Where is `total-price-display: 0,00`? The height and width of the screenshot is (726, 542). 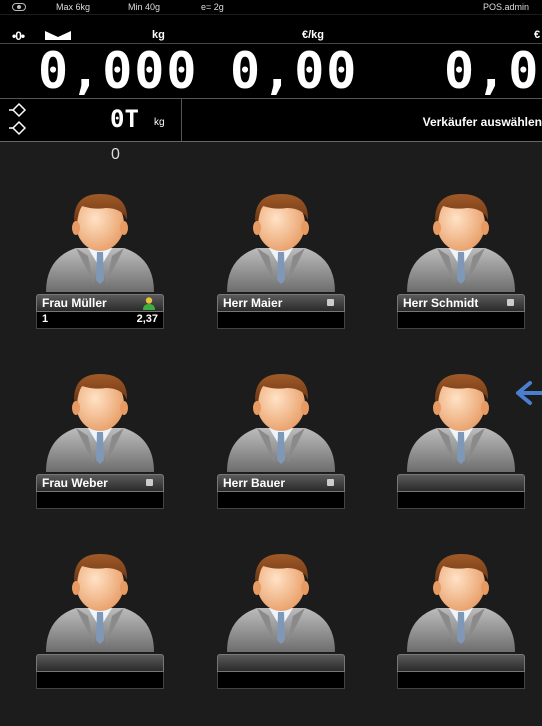 total-price-display: 0,00 is located at coordinates (493, 71).